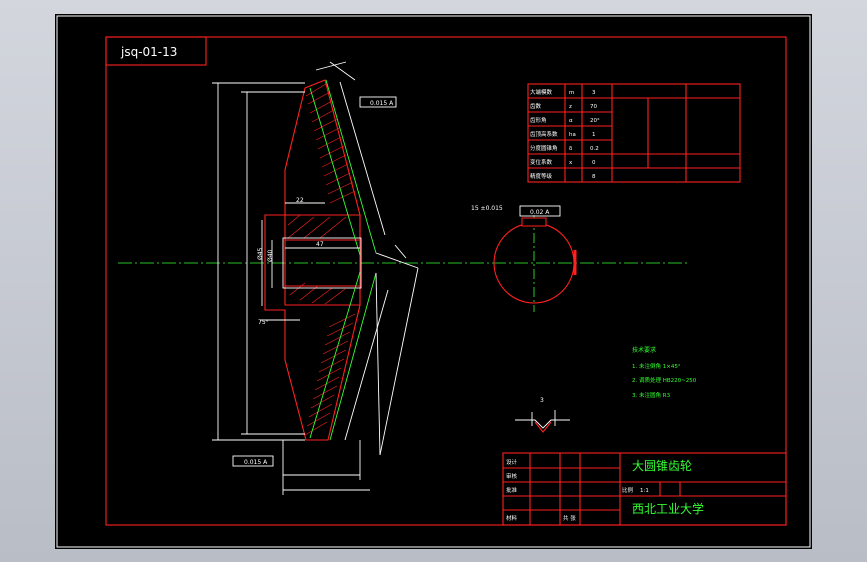 This screenshot has height=562, width=867. What do you see at coordinates (148, 52) in the screenshot?
I see `drawing-code: jsq-01-13` at bounding box center [148, 52].